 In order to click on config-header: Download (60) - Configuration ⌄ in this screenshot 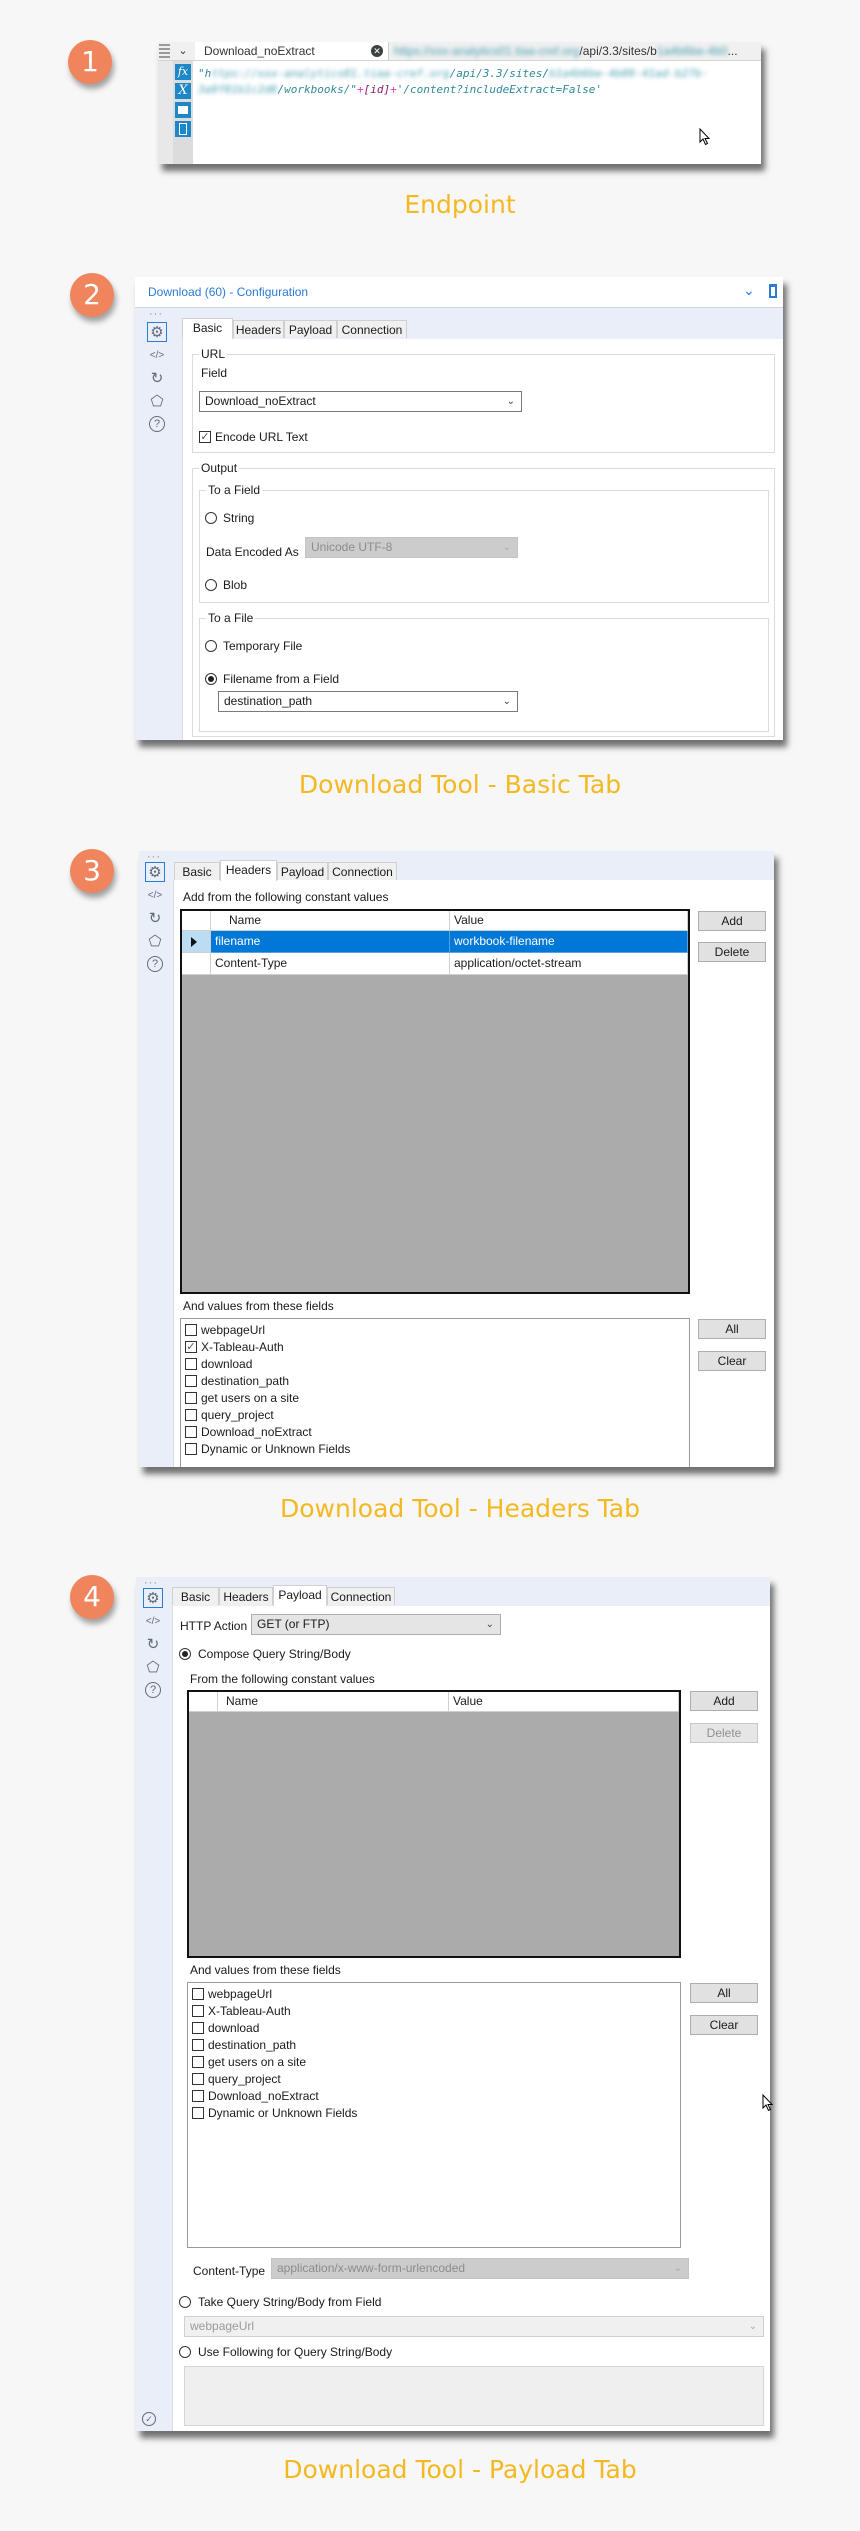, I will do `click(459, 292)`.